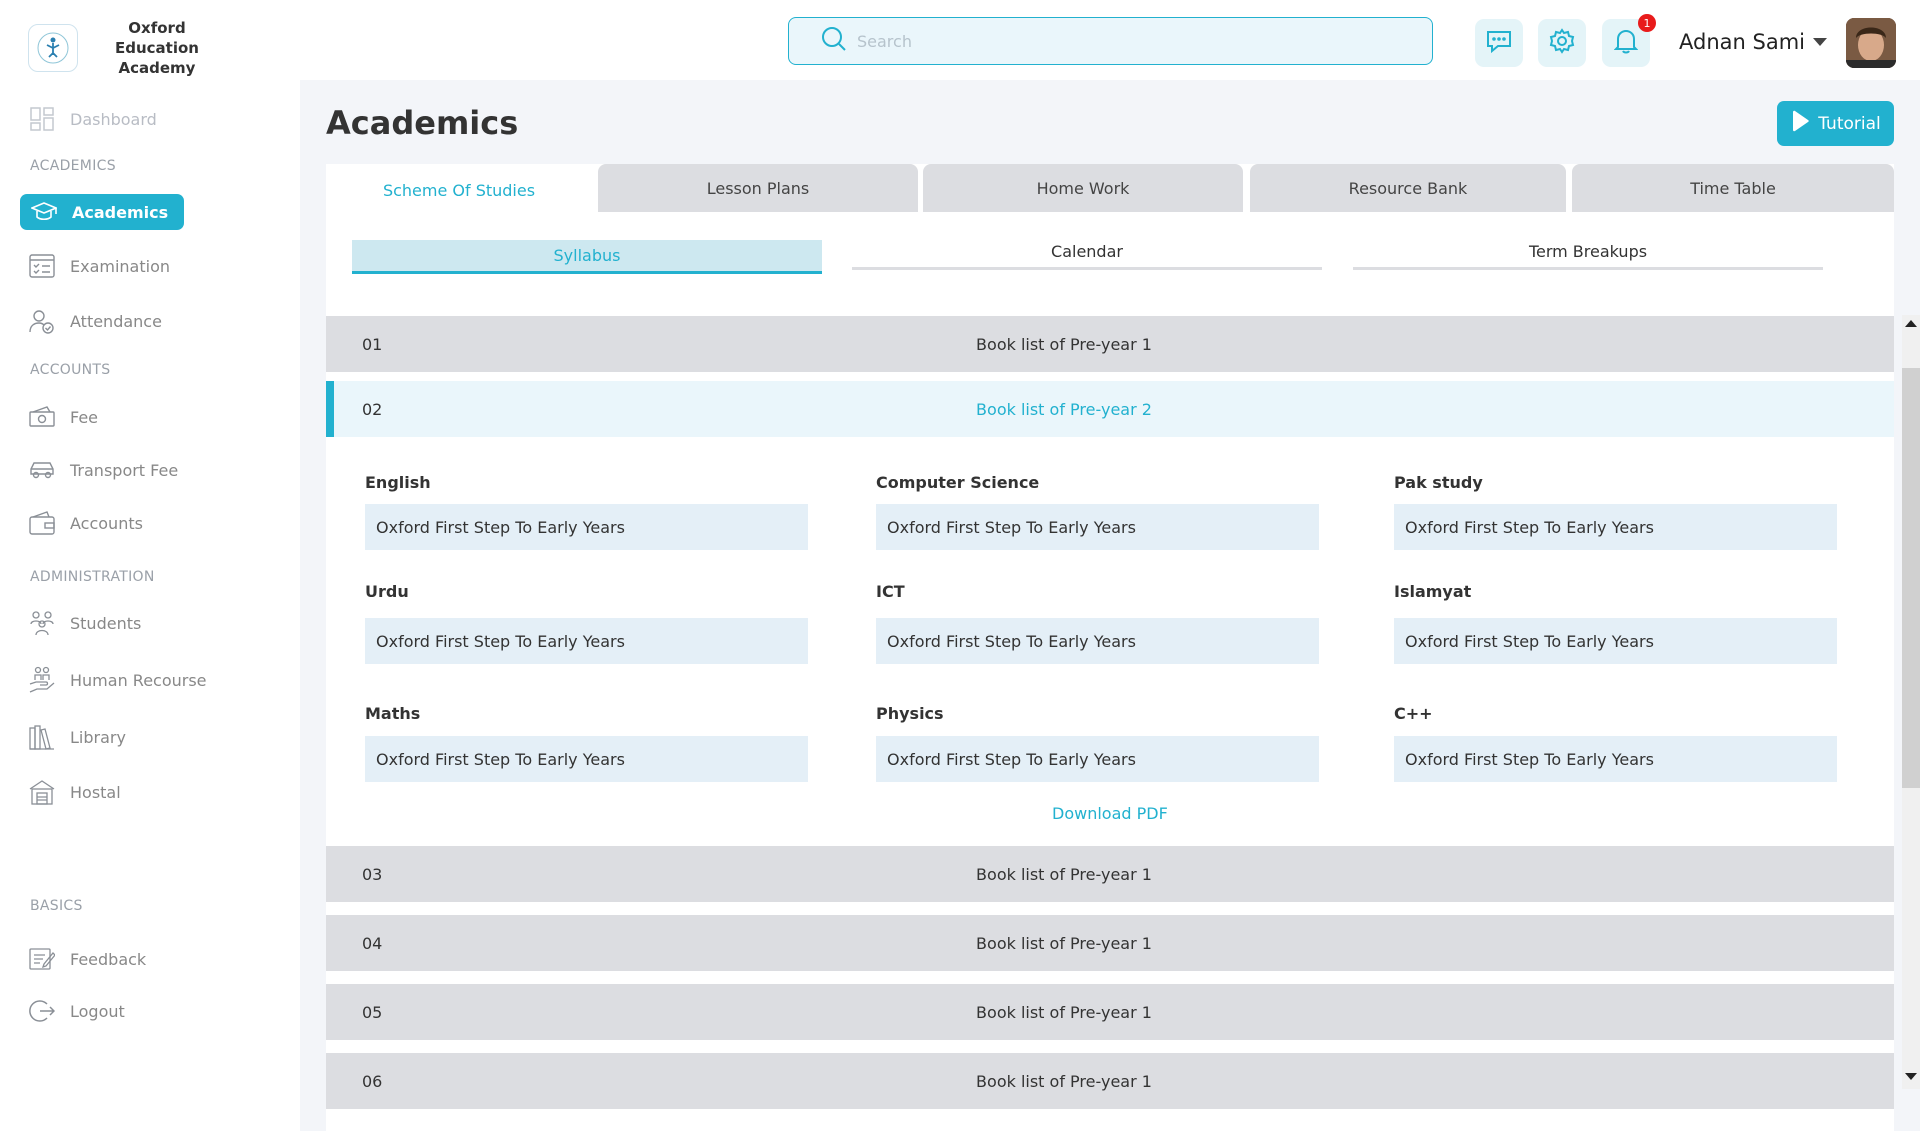 Image resolution: width=1920 pixels, height=1131 pixels. Describe the element at coordinates (1087, 253) in the screenshot. I see `subtab-calendar: Calendar` at that location.